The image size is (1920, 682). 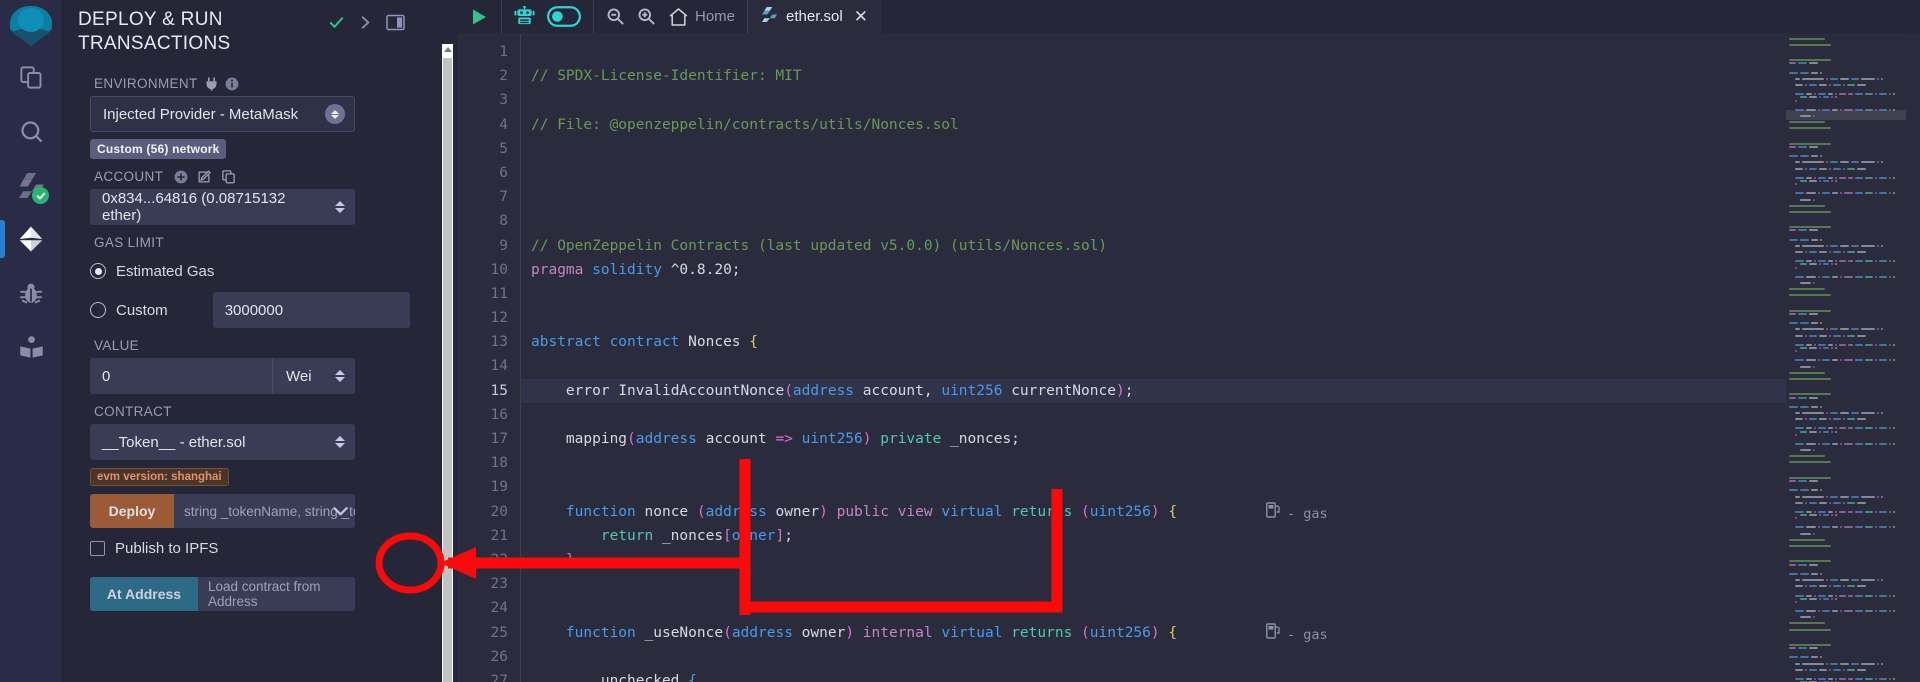 What do you see at coordinates (615, 16) in the screenshot?
I see `zoom-out-icon` at bounding box center [615, 16].